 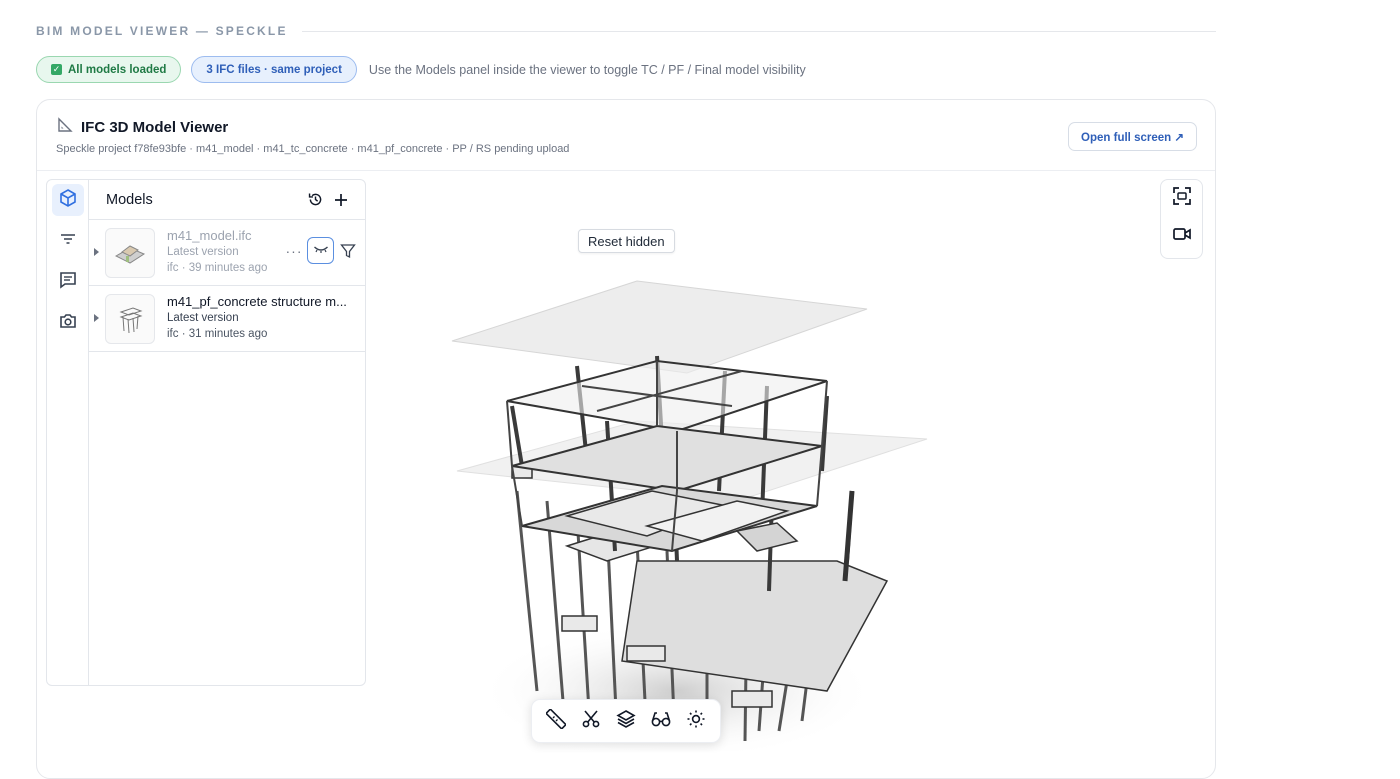 I want to click on more-options-icon: ···, so click(x=294, y=251).